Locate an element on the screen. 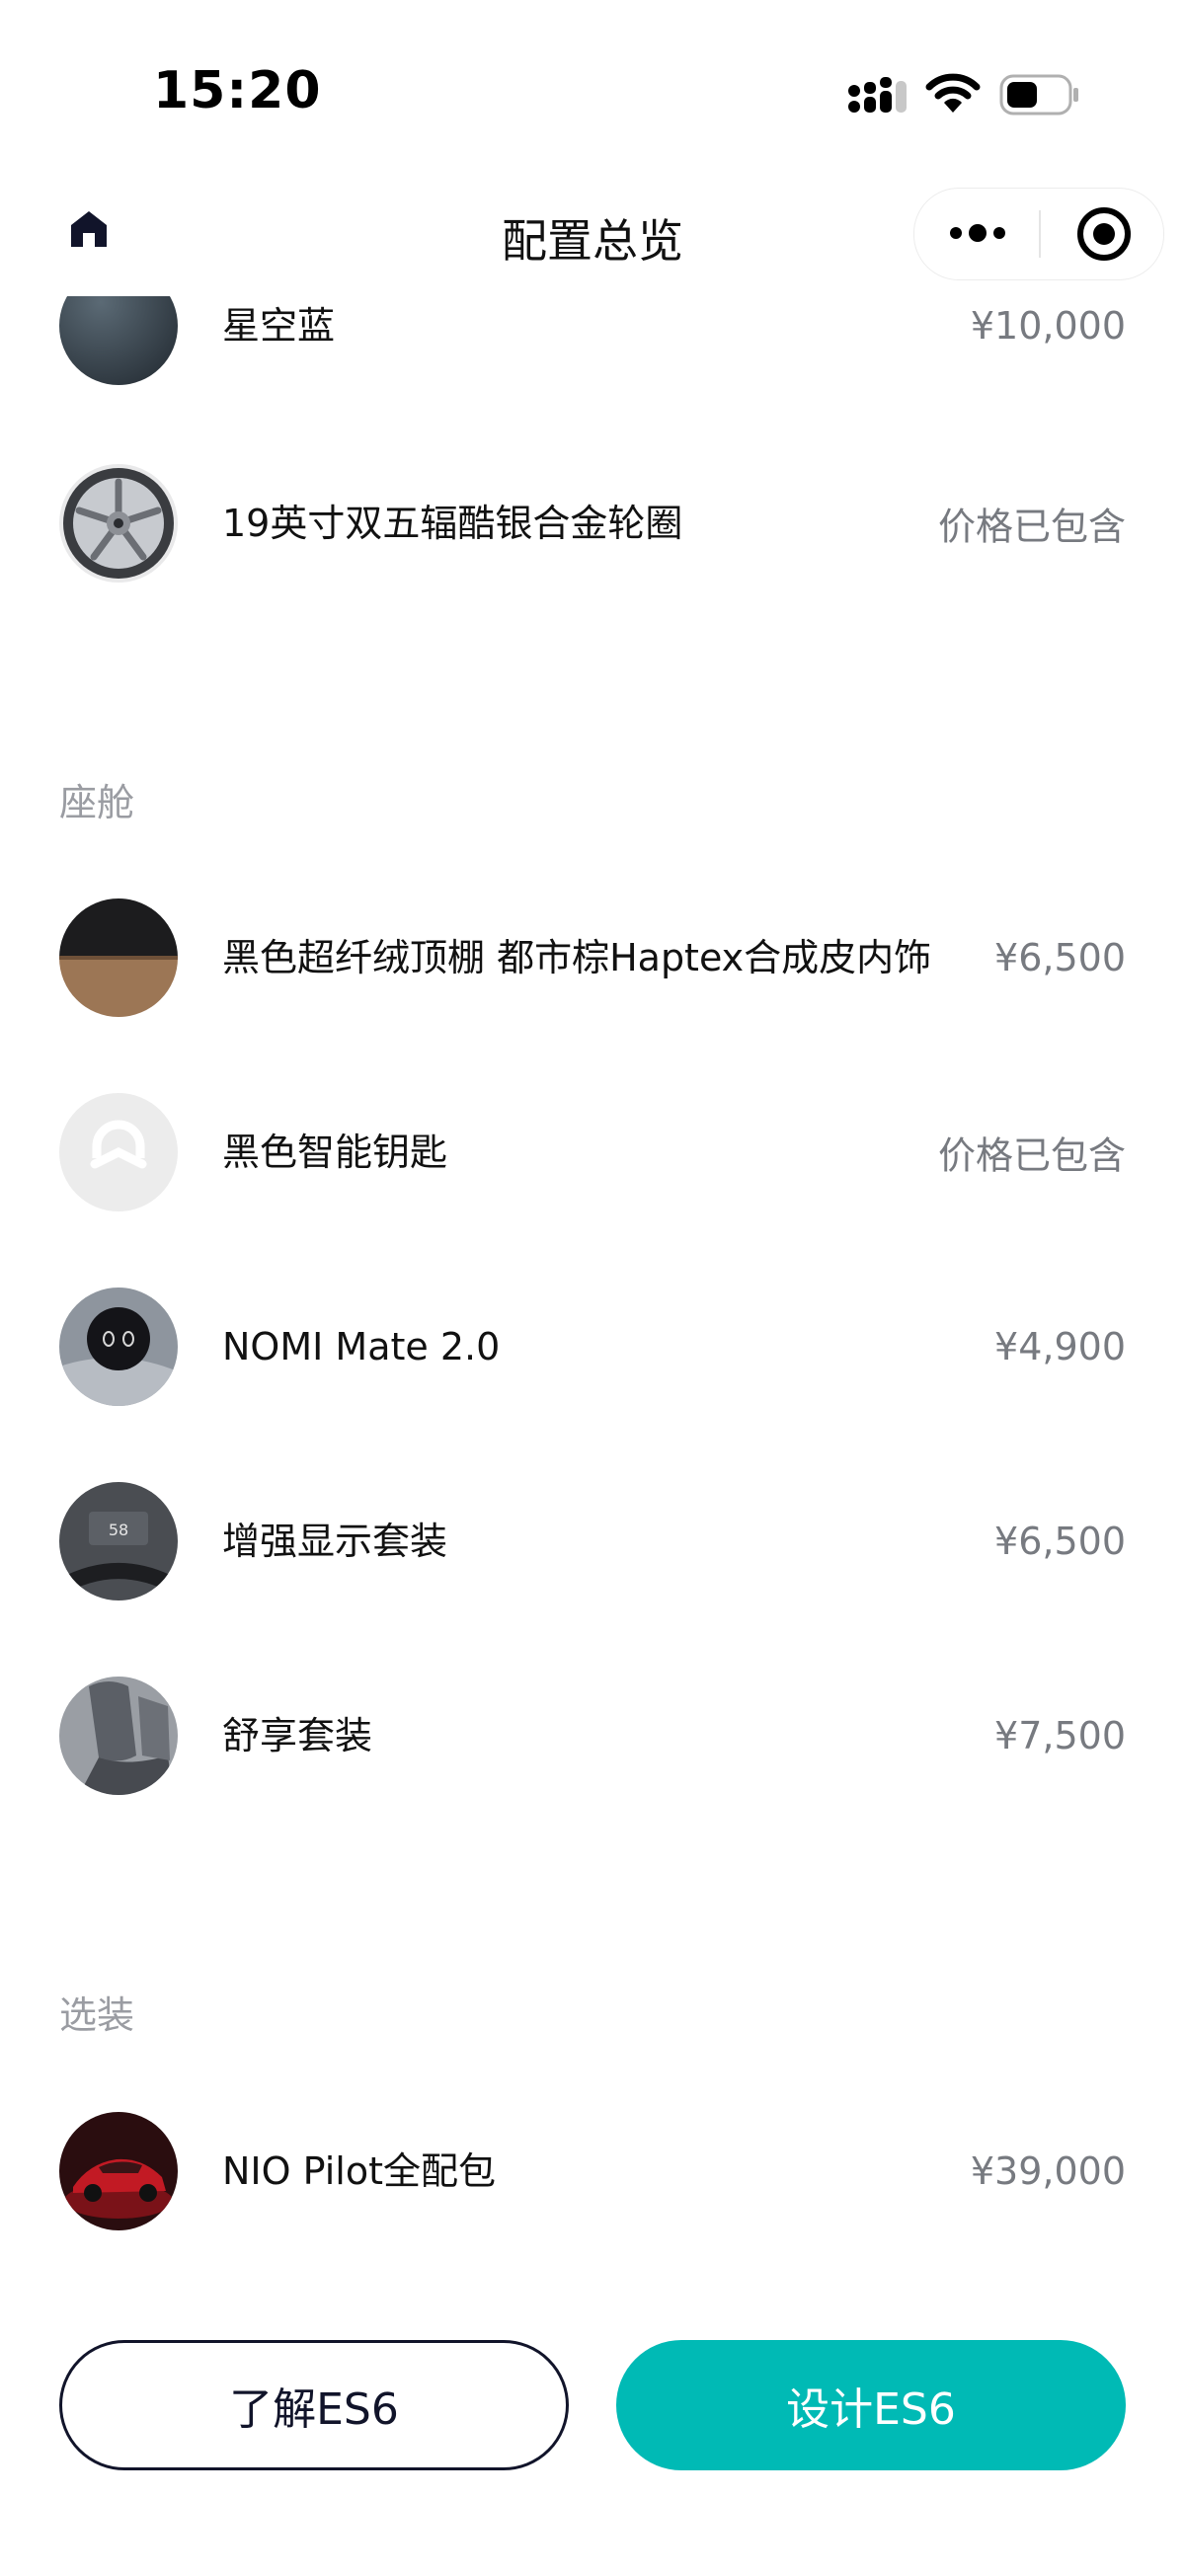  section-title-options: 选装 is located at coordinates (97, 2015).